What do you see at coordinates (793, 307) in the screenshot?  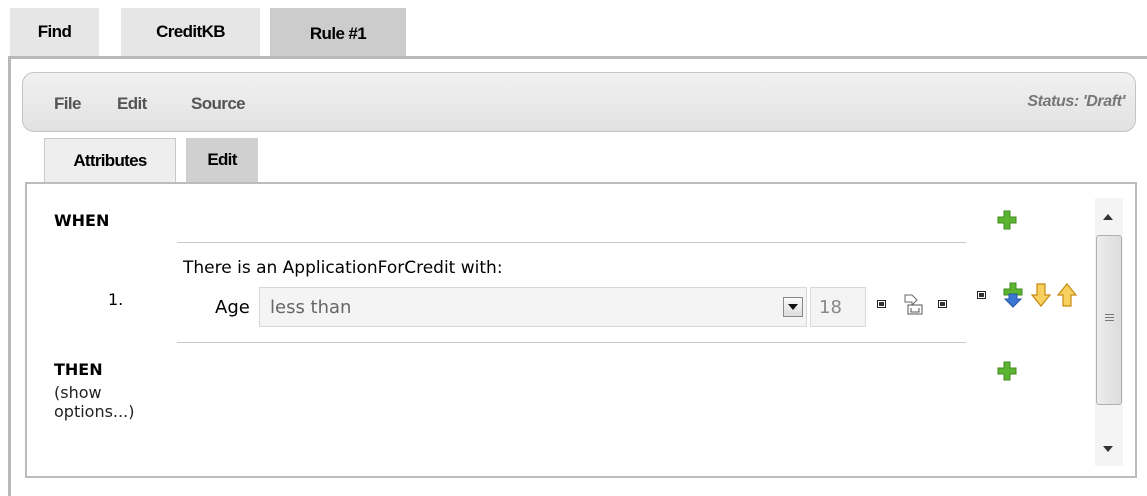 I see `chevron-down-icon` at bounding box center [793, 307].